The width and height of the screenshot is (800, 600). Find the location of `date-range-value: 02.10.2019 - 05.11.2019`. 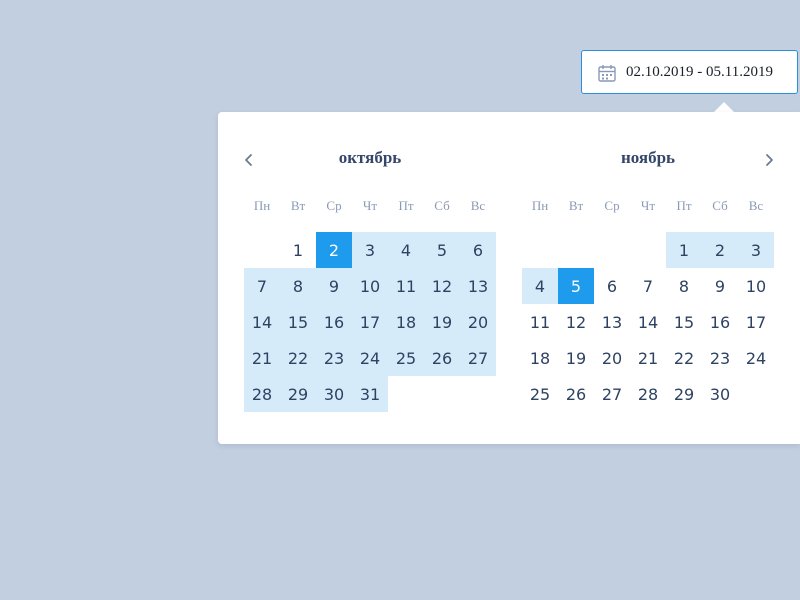

date-range-value: 02.10.2019 - 05.11.2019 is located at coordinates (699, 72).